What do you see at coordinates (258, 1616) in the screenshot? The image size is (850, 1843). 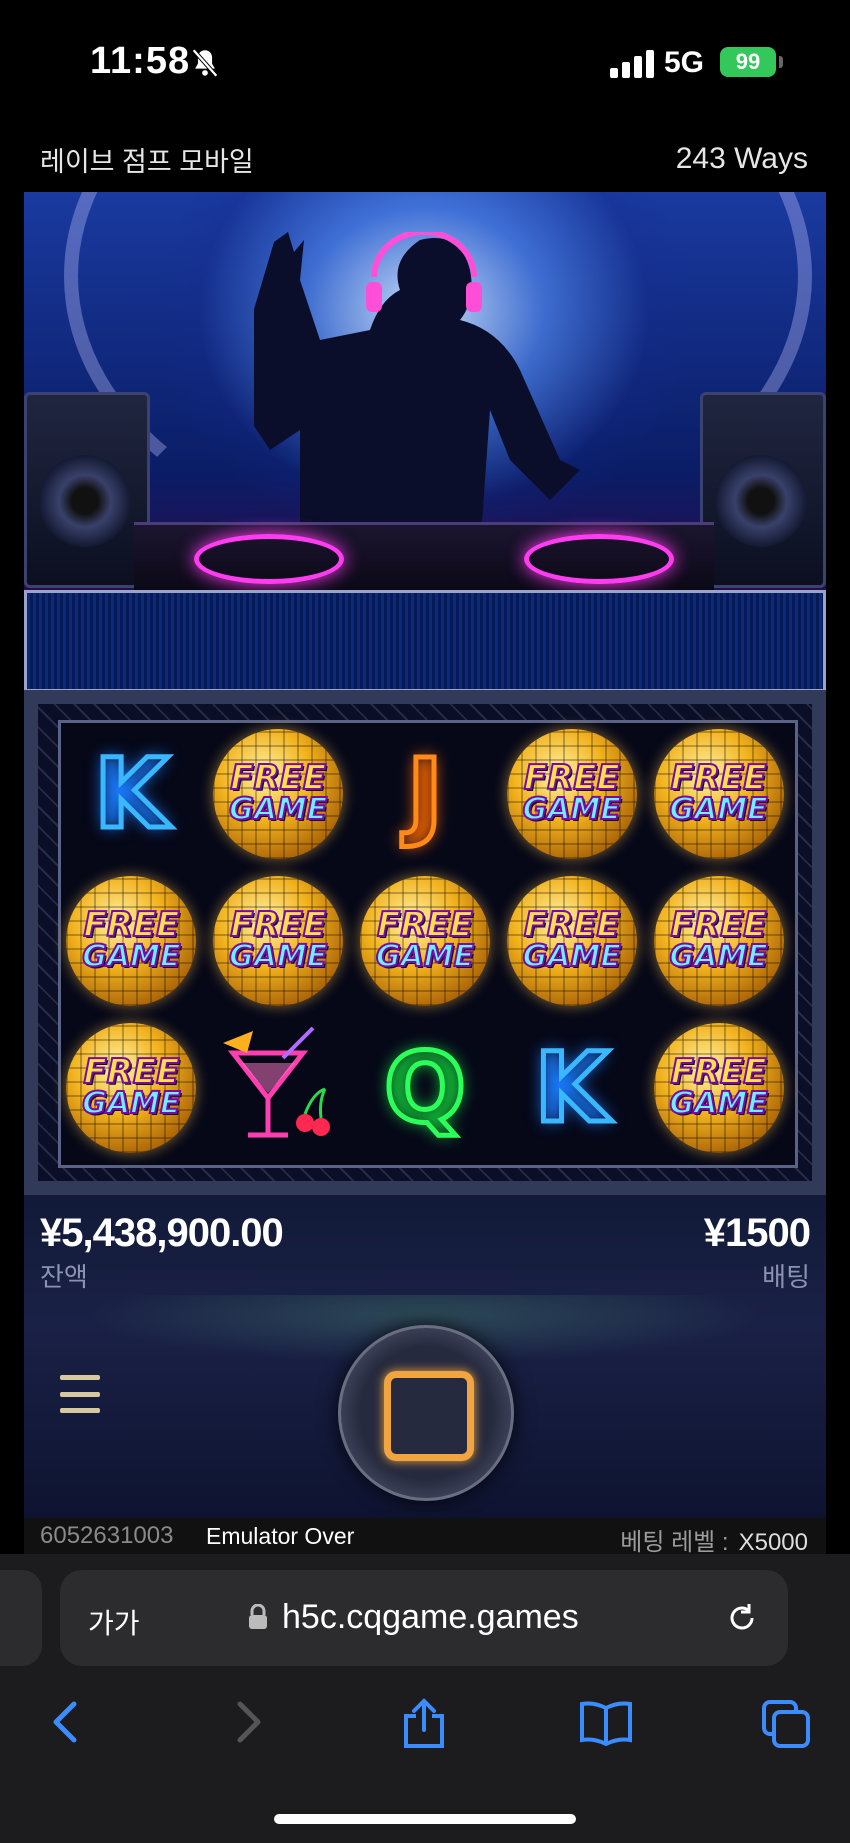 I see `lock-icon` at bounding box center [258, 1616].